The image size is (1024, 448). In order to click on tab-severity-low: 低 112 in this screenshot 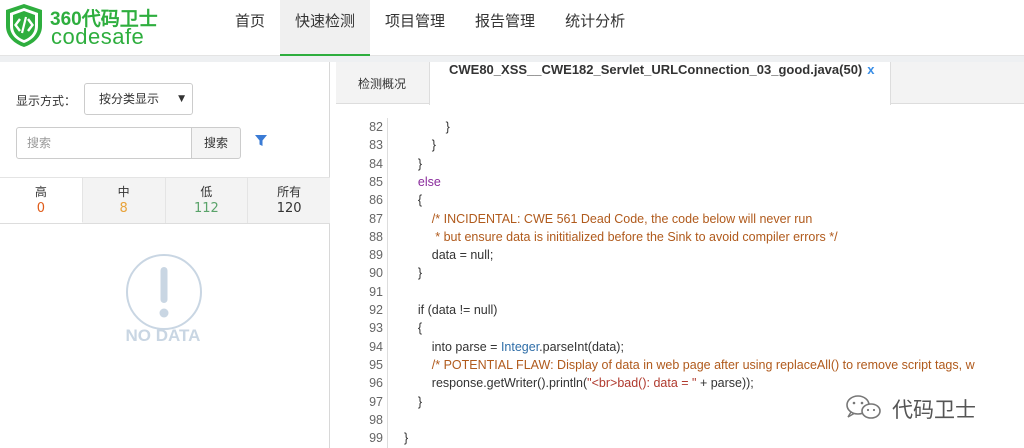, I will do `click(207, 200)`.